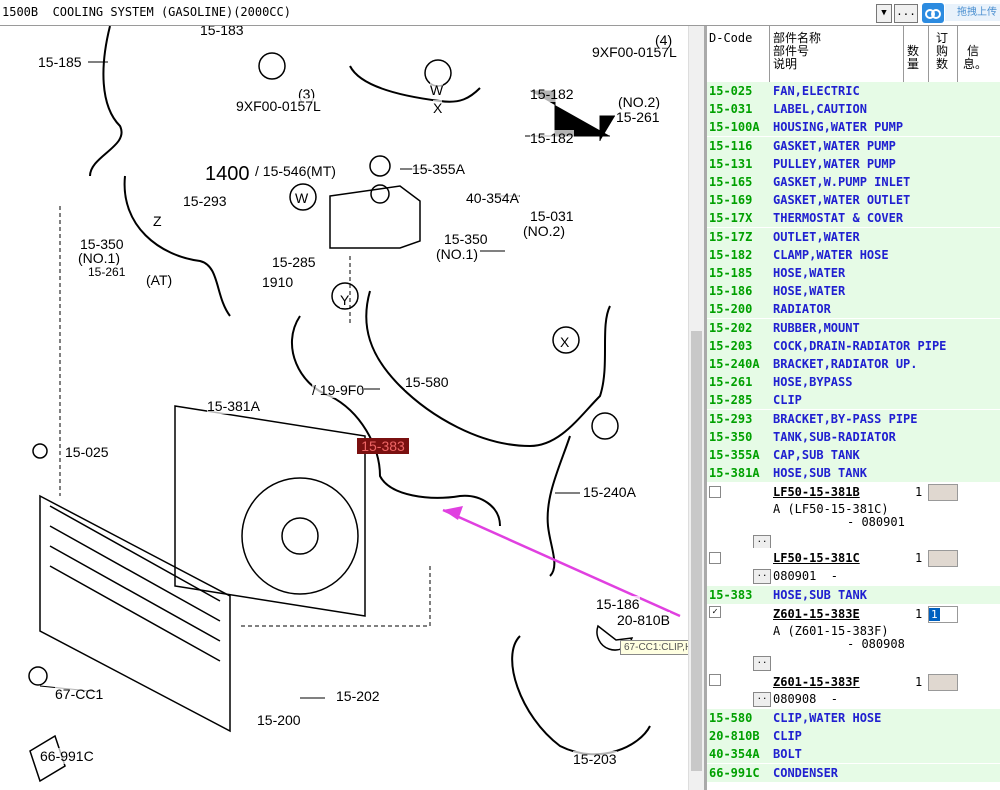 Image resolution: width=1000 pixels, height=790 pixels. I want to click on diagram-label: 15-285, so click(294, 262).